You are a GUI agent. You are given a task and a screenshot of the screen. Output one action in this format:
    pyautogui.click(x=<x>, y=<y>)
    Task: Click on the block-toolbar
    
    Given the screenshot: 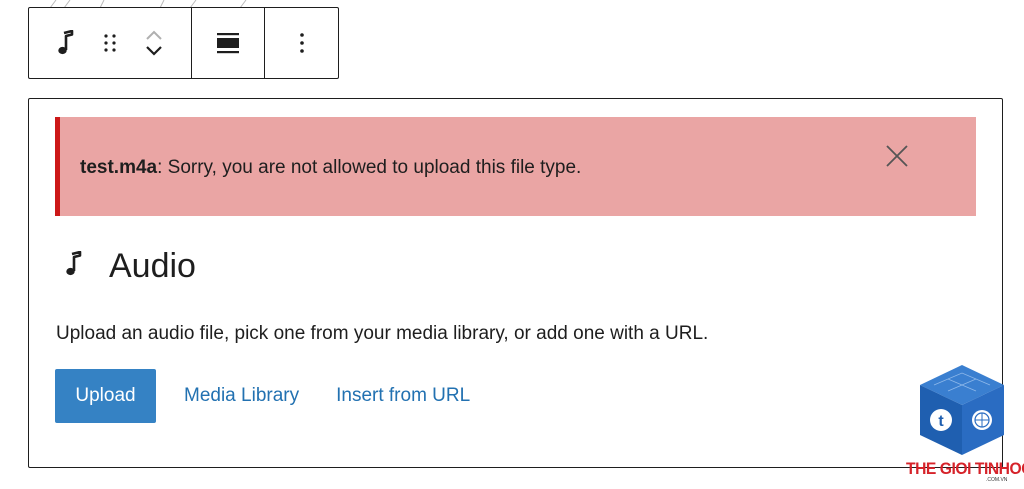 What is the action you would take?
    pyautogui.click(x=183, y=43)
    